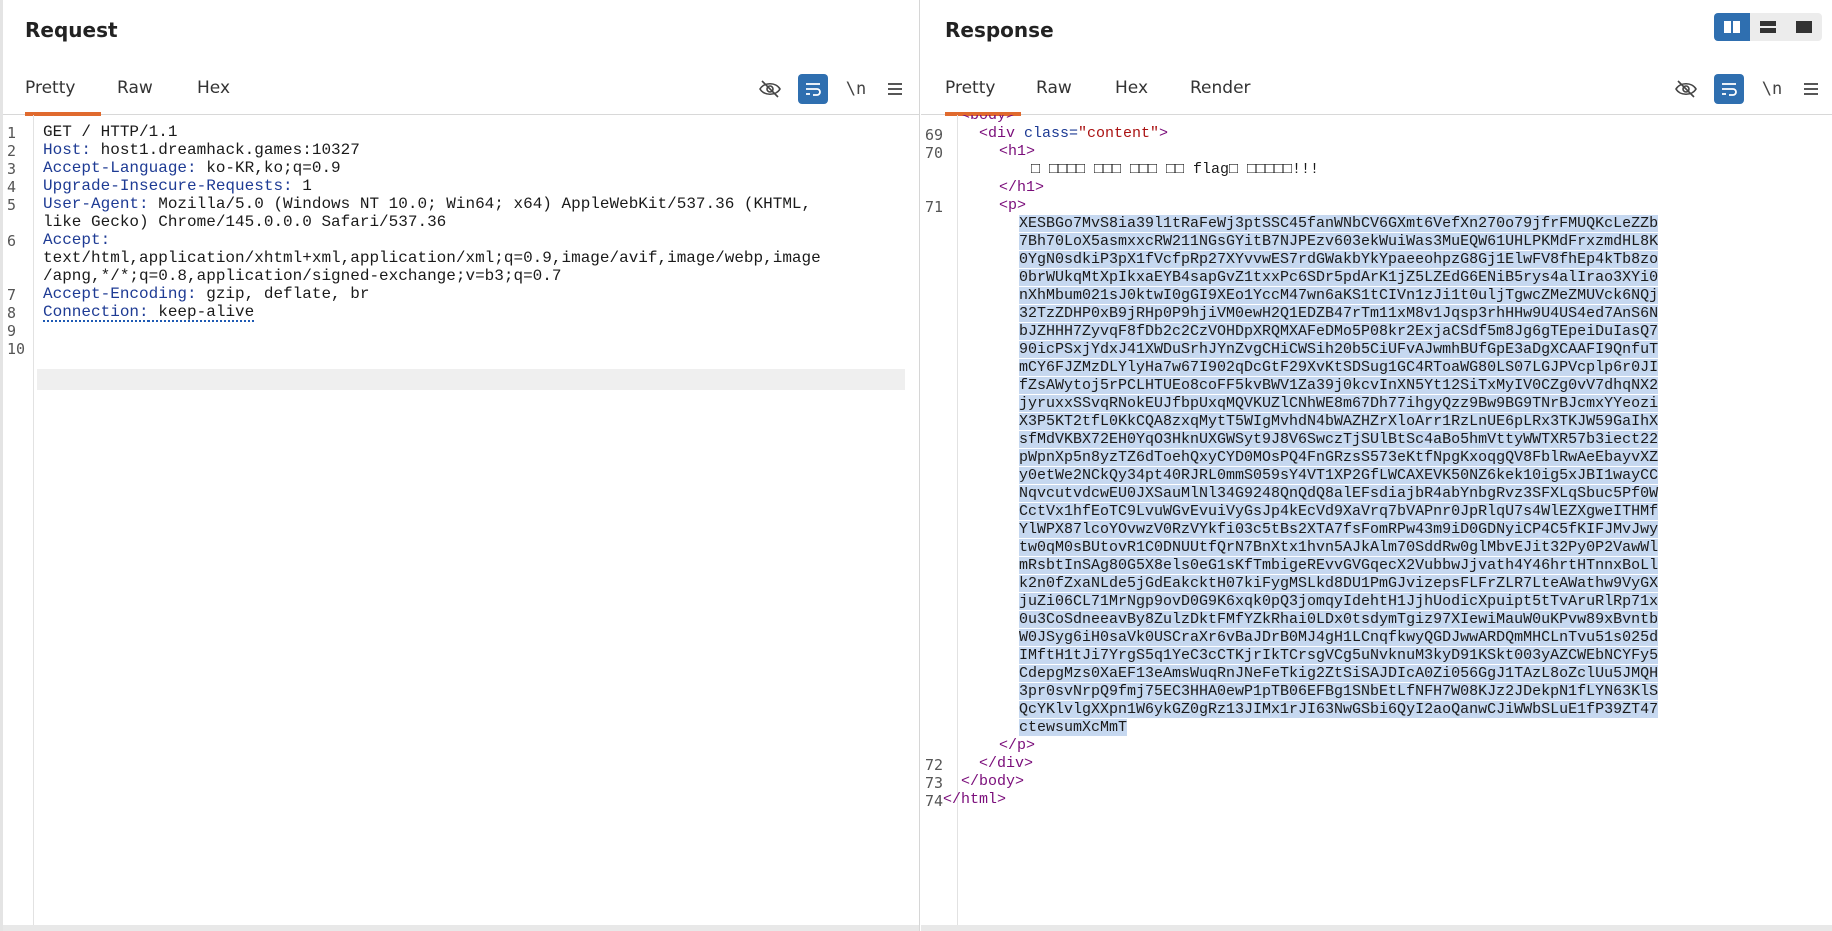 Image resolution: width=1832 pixels, height=931 pixels. I want to click on header-value: ko-KR,ko;q=0.9, so click(268, 168).